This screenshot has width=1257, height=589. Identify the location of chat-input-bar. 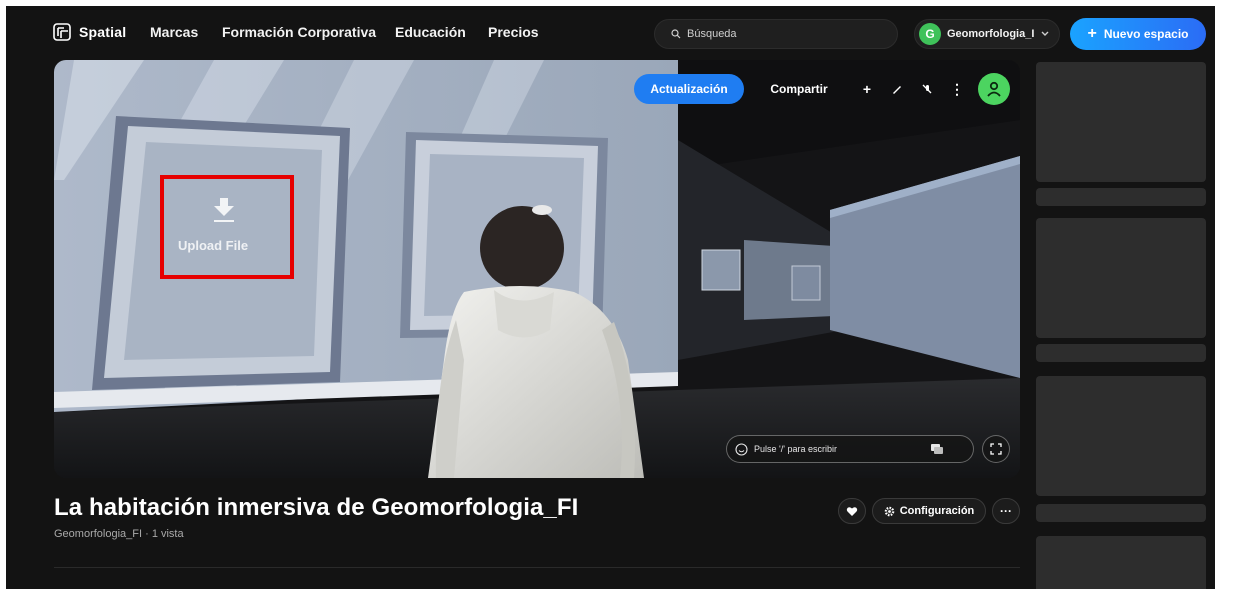
(850, 449).